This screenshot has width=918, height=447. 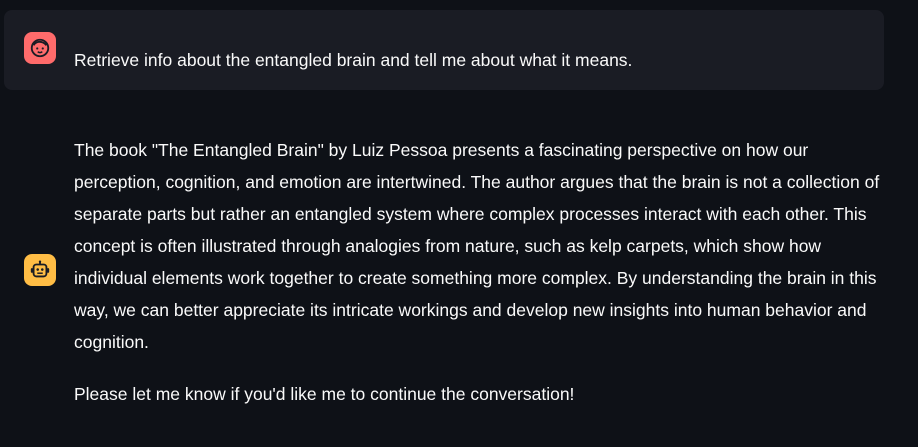 I want to click on user-avatar, so click(x=40, y=48).